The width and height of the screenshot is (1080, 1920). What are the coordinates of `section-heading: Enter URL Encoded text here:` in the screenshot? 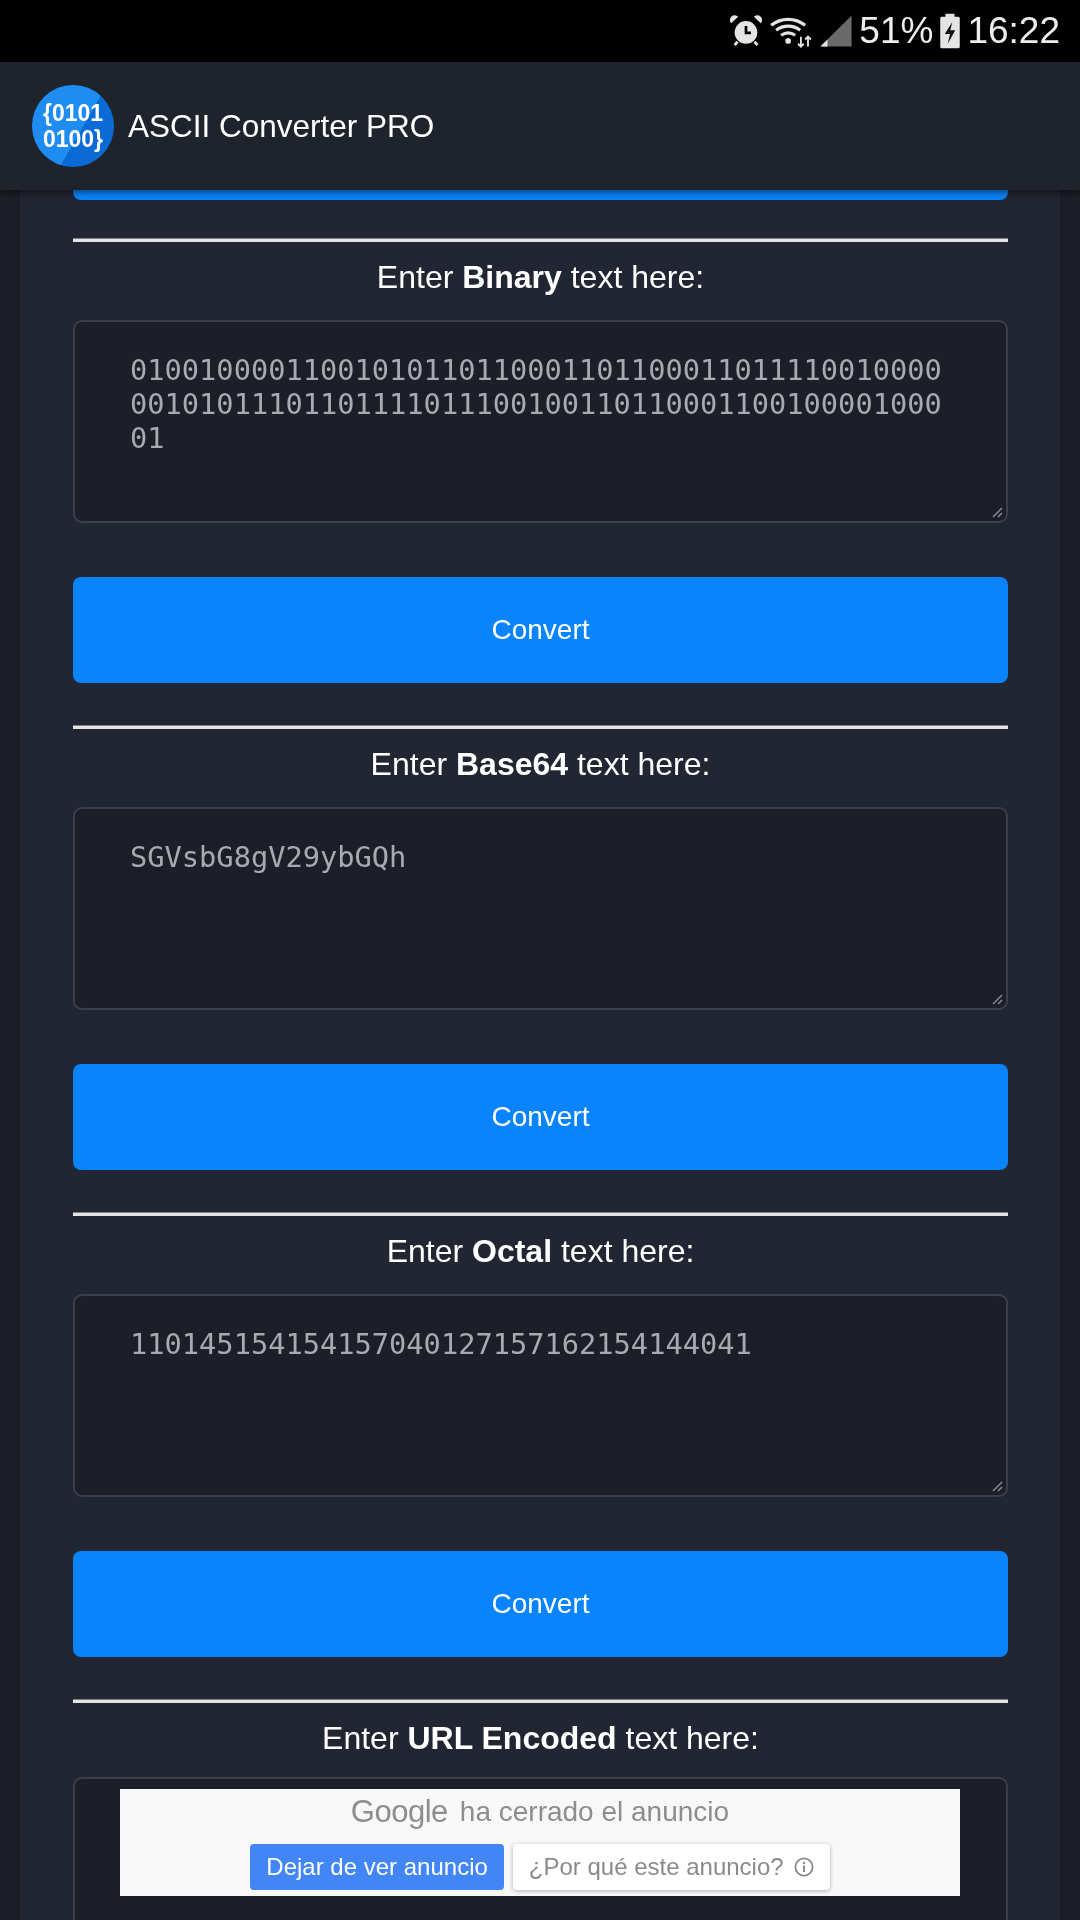 It's located at (540, 1738).